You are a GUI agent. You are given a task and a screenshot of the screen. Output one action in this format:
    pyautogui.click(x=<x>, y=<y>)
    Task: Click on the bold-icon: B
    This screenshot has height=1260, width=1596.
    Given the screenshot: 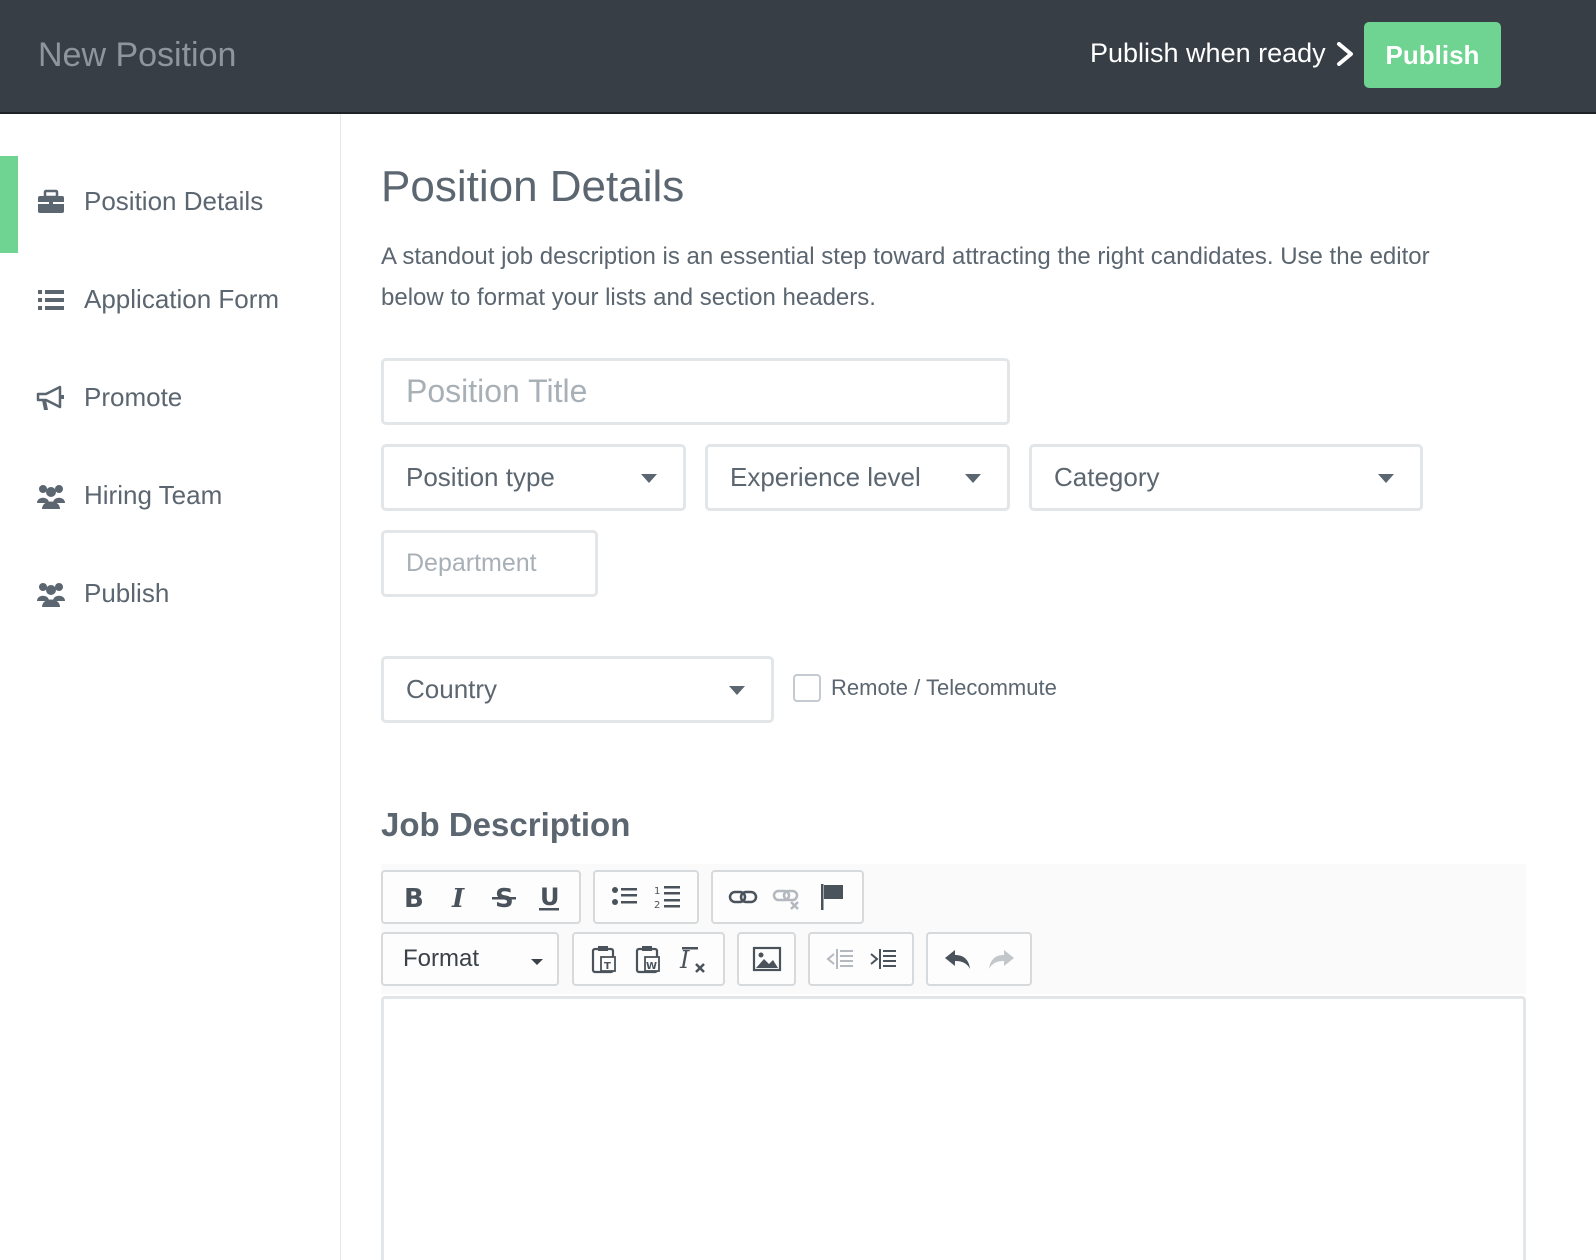 What is the action you would take?
    pyautogui.click(x=414, y=898)
    